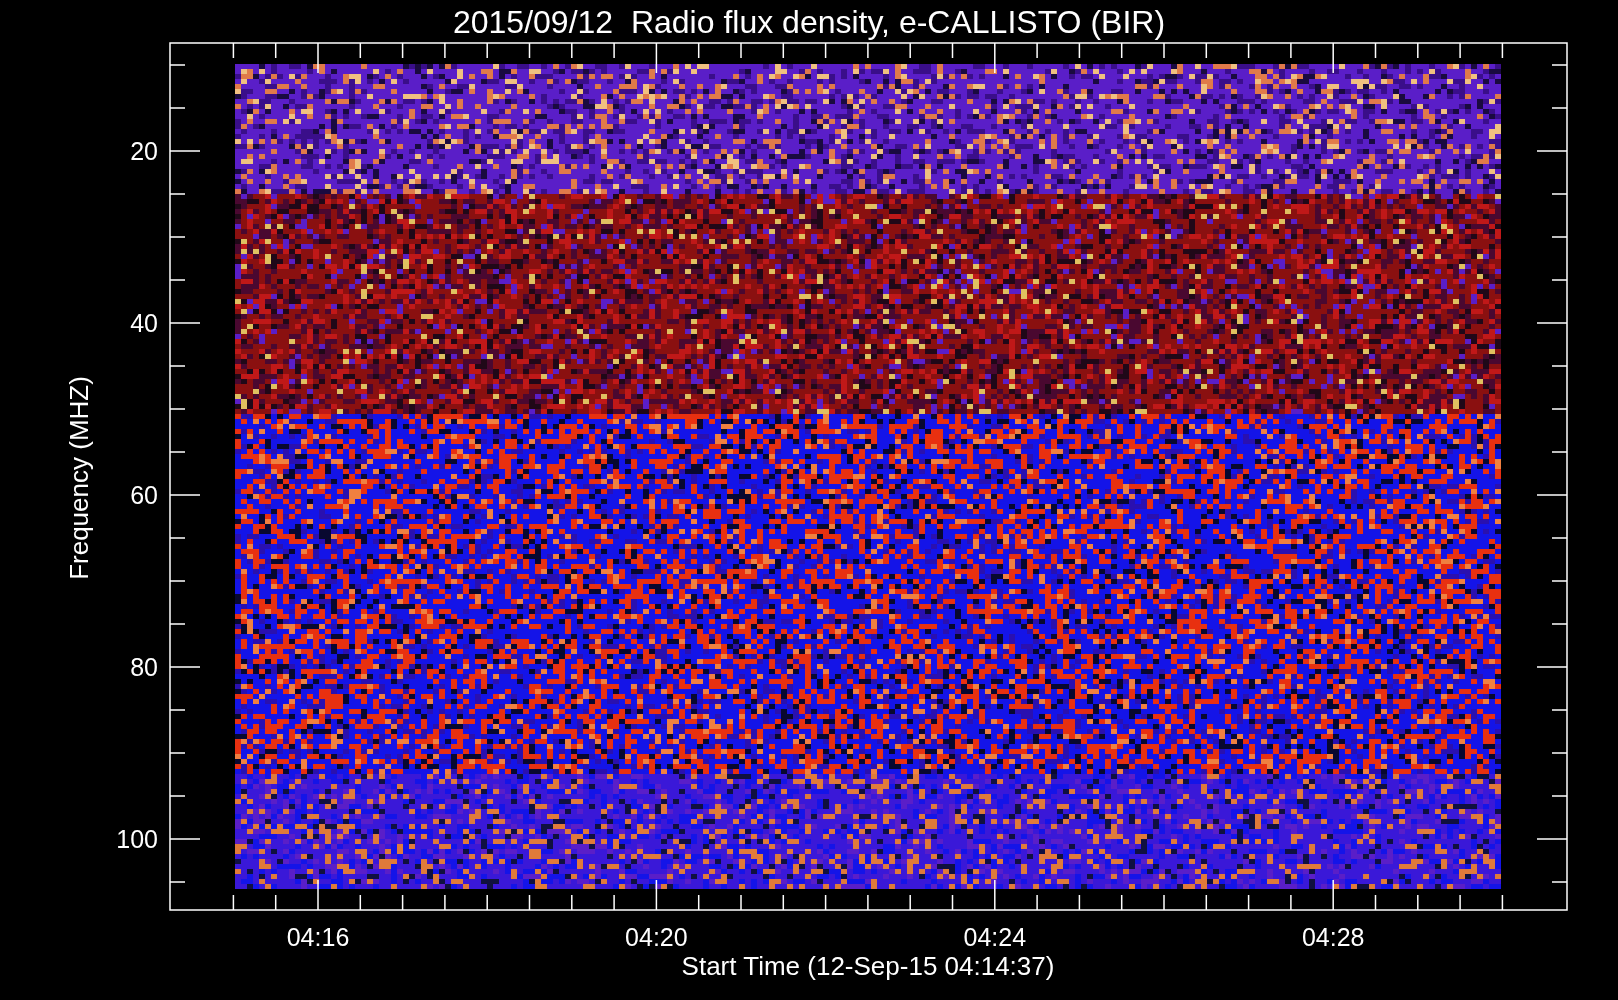  Describe the element at coordinates (1333, 937) in the screenshot. I see `x-tick-label: 04:28` at that location.